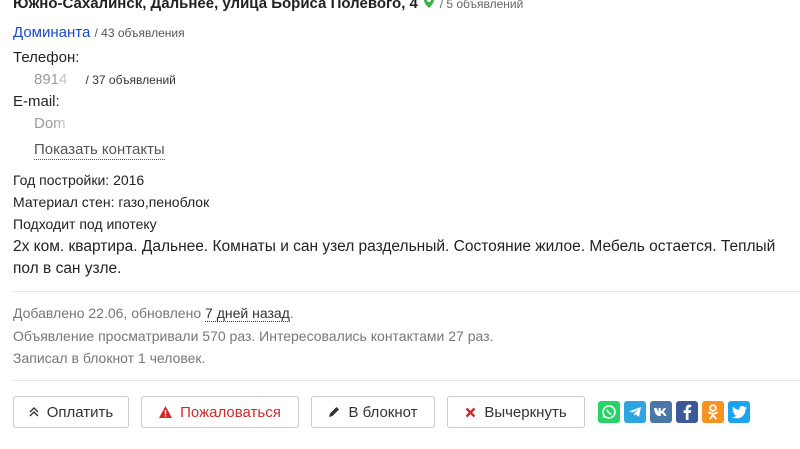 The height and width of the screenshot is (449, 800). Describe the element at coordinates (609, 412) in the screenshot. I see `whatsapp-icon` at that location.